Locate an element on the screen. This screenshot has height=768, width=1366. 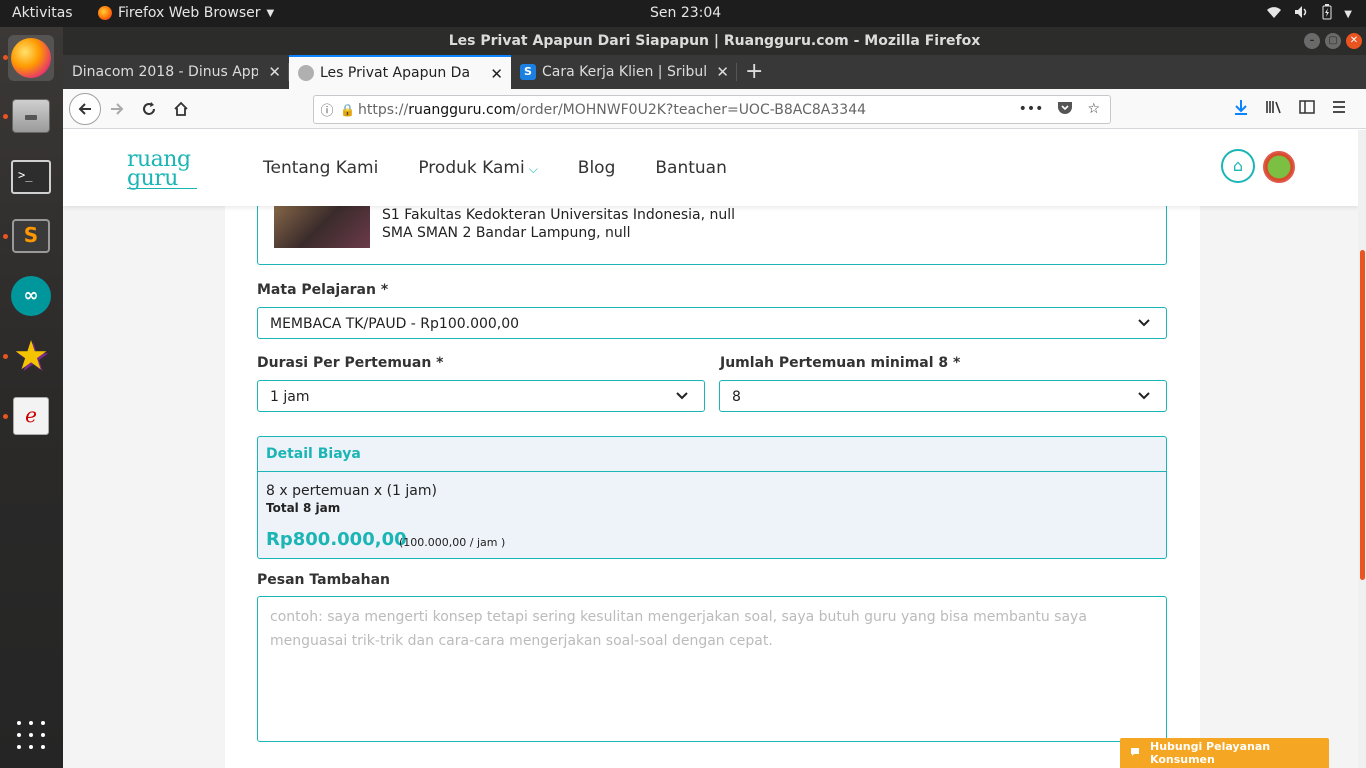
home-button is located at coordinates (181, 109).